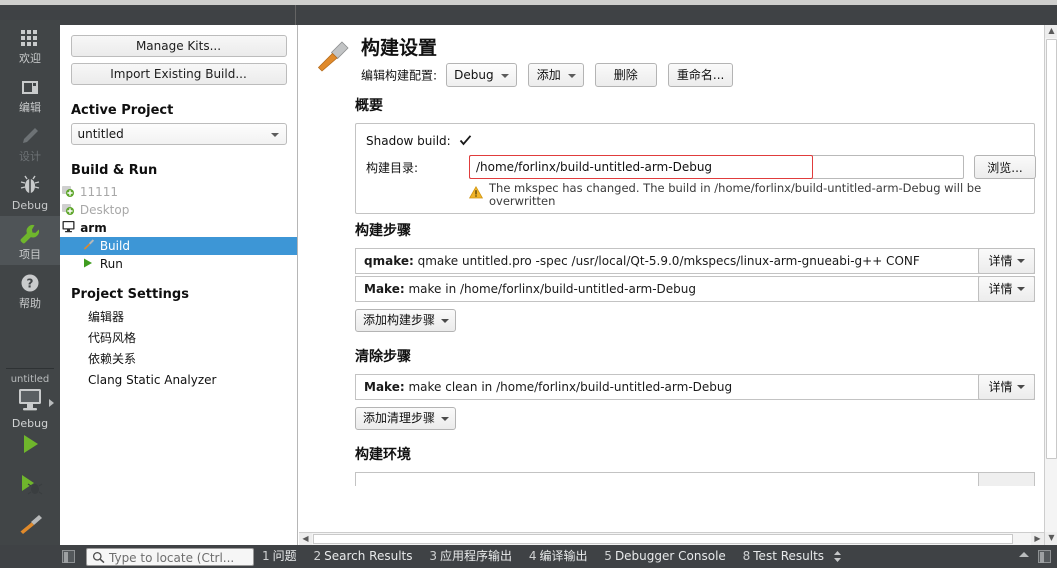 Image resolution: width=1057 pixels, height=568 pixels. What do you see at coordinates (178, 192) in the screenshot?
I see `tree-item-11111: 11111` at bounding box center [178, 192].